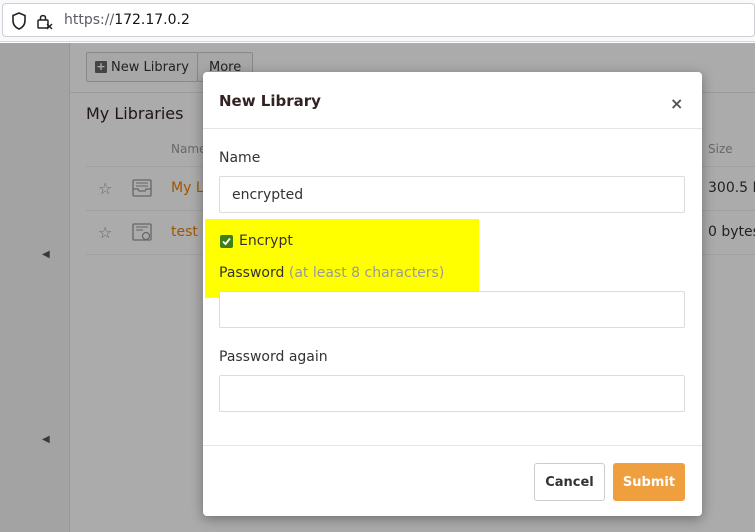 Image resolution: width=755 pixels, height=532 pixels. Describe the element at coordinates (266, 241) in the screenshot. I see `encrypt-label: Encrypt` at that location.